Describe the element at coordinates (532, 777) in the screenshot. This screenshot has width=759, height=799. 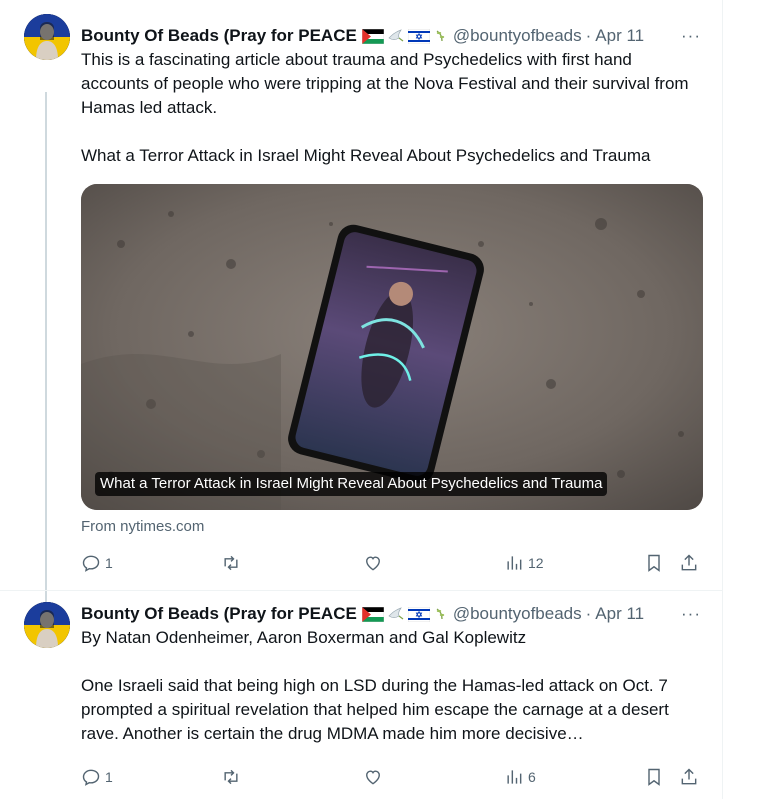
I see `views-count: 6` at that location.